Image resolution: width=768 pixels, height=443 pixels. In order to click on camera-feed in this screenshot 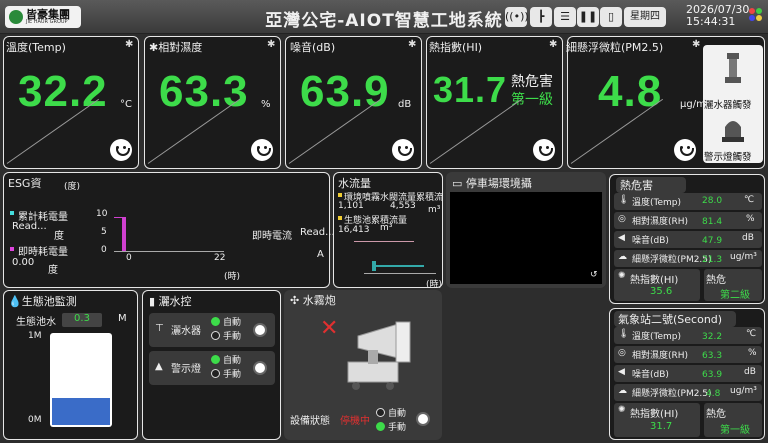, I will do `click(526, 238)`.